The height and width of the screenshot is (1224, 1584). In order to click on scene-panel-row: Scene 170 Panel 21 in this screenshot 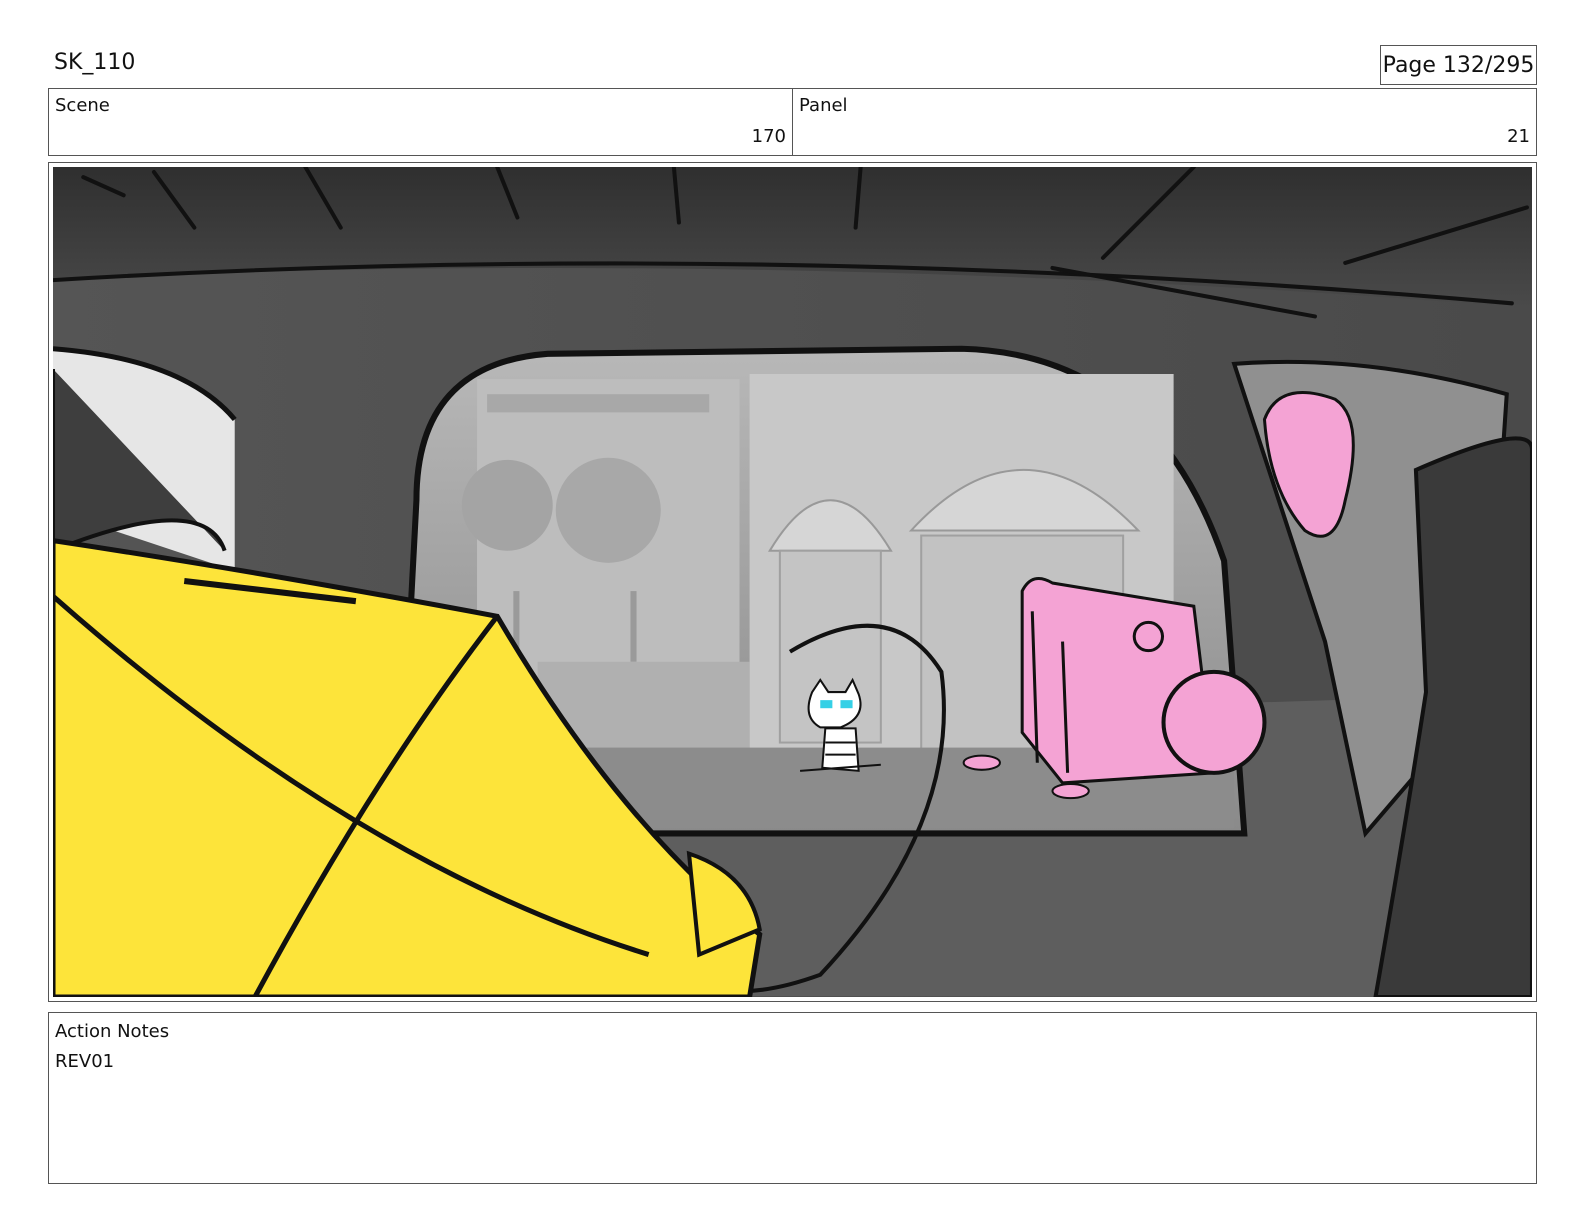, I will do `click(792, 122)`.